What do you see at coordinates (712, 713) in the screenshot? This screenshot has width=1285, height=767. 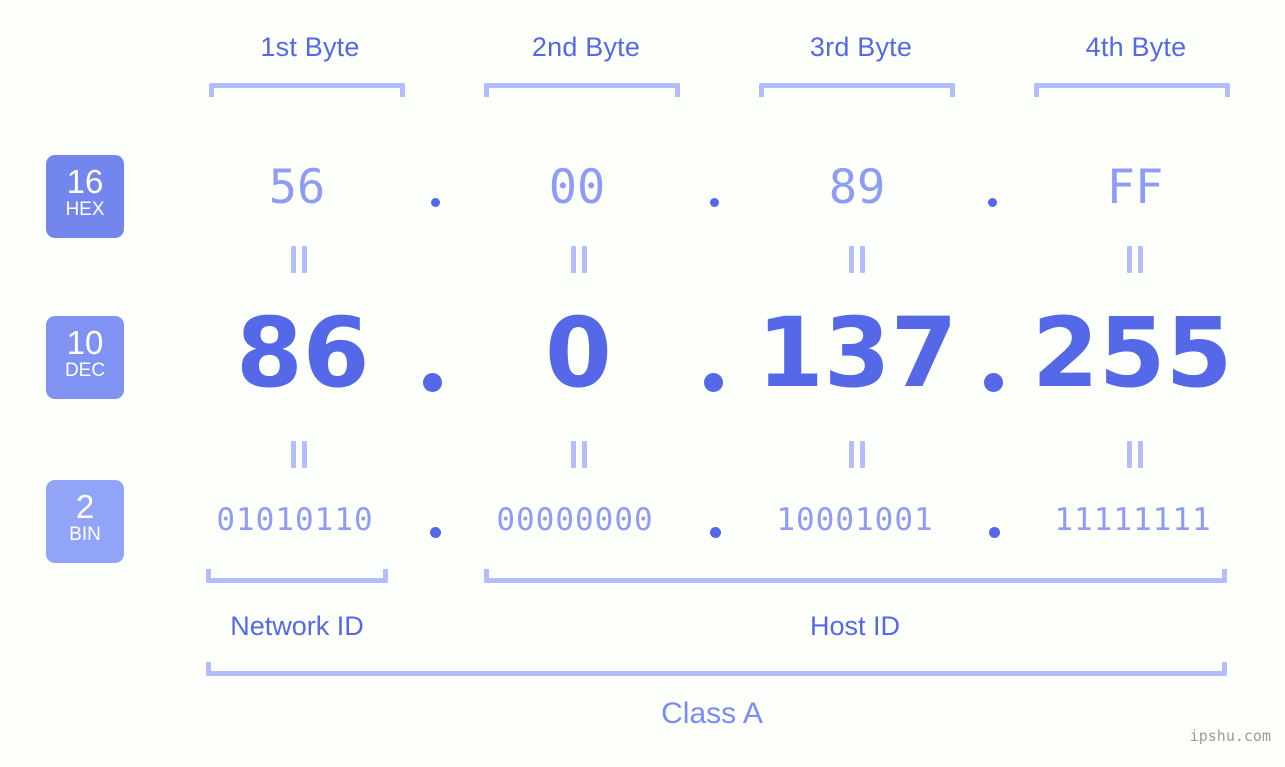 I see `class-label: Class A` at bounding box center [712, 713].